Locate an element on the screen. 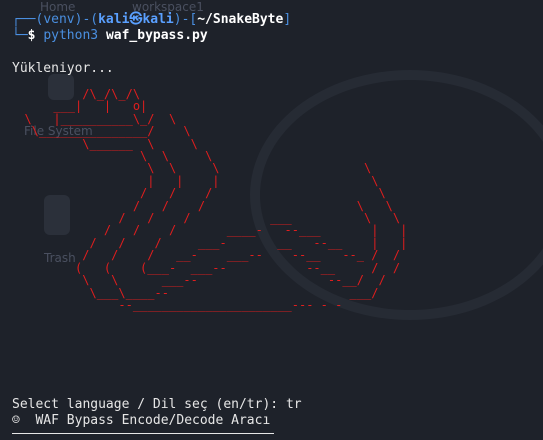 The image size is (543, 440). prompt-line-2: └─$ python3 waf_bypass.py is located at coordinates (110, 36).